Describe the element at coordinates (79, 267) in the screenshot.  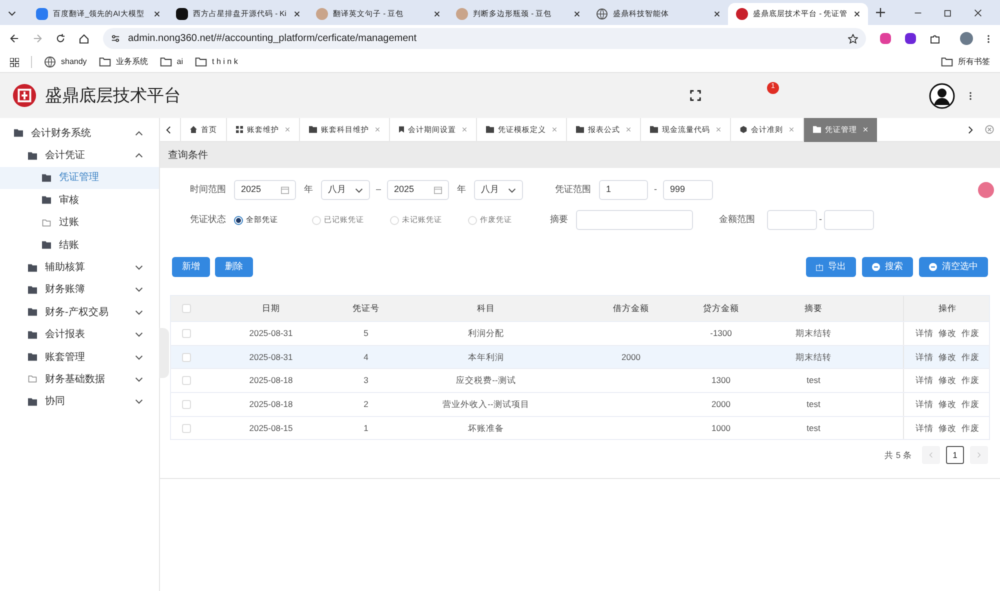
I see `sidebar-item: 辅助核算` at that location.